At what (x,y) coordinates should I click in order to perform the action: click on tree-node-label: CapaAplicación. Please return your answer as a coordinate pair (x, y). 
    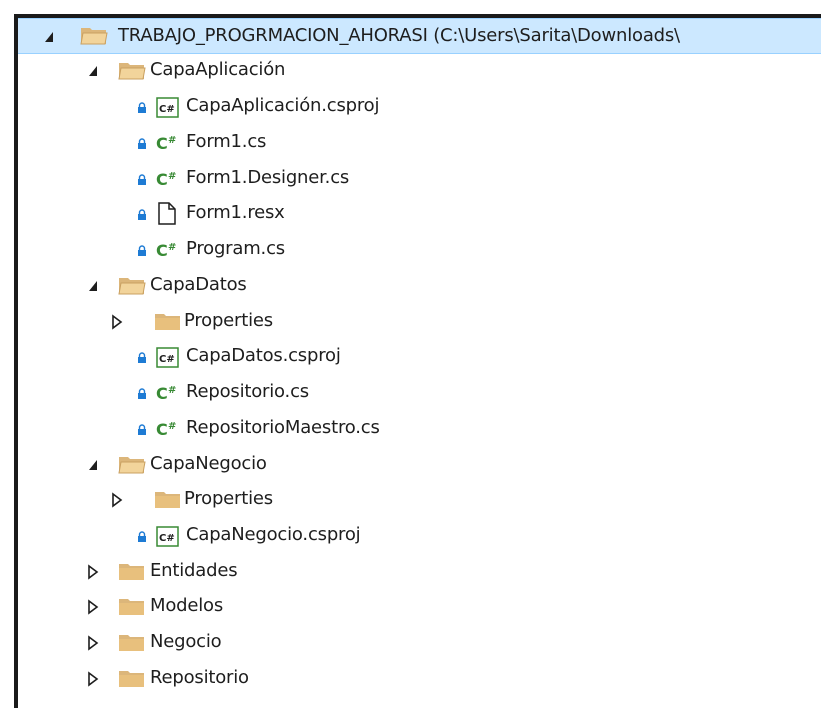
    Looking at the image, I should click on (218, 69).